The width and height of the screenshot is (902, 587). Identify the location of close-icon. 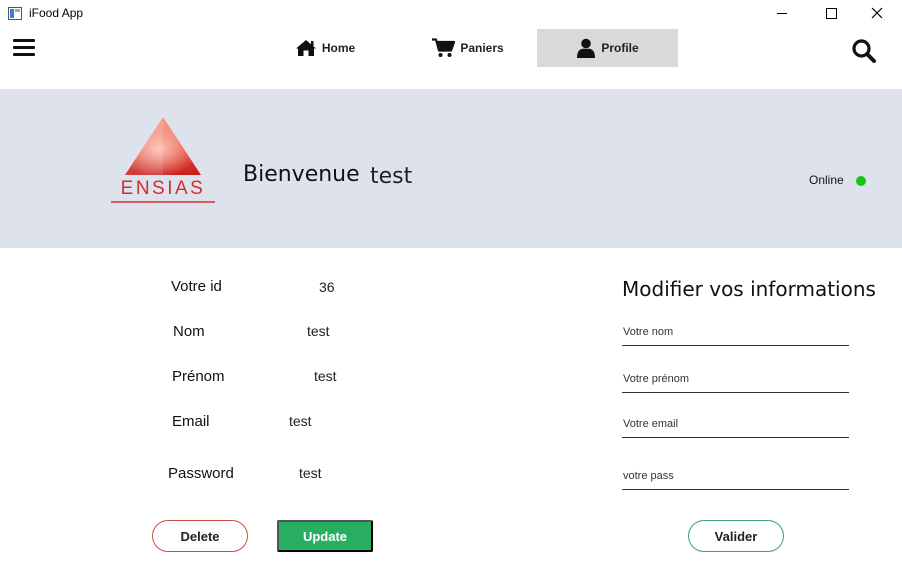
(877, 13).